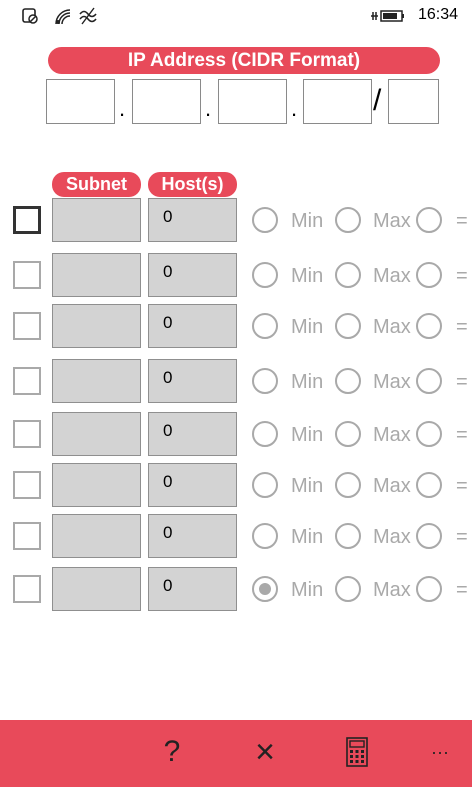 Image resolution: width=472 pixels, height=787 pixels. Describe the element at coordinates (387, 16) in the screenshot. I see `battery-charging-icon` at that location.